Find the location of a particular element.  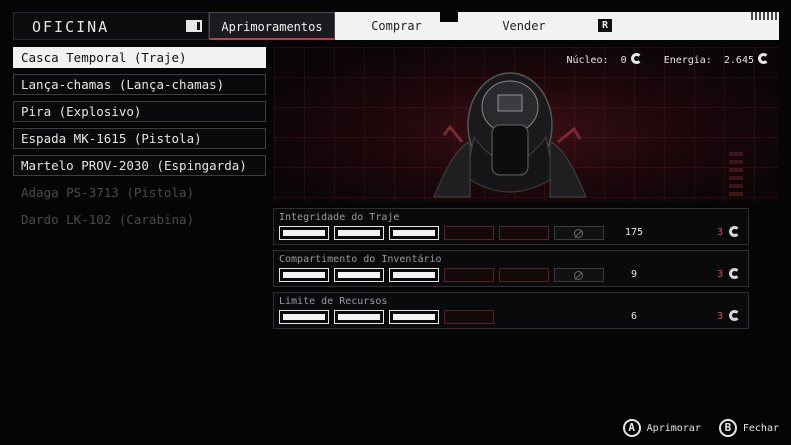

list-item-pira: Pira (Explosivo) is located at coordinates (139, 111).